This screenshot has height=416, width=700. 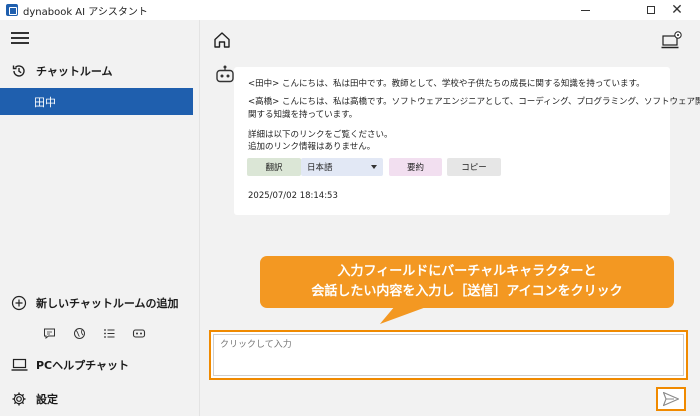 I want to click on quick-icons-row, so click(x=100, y=334).